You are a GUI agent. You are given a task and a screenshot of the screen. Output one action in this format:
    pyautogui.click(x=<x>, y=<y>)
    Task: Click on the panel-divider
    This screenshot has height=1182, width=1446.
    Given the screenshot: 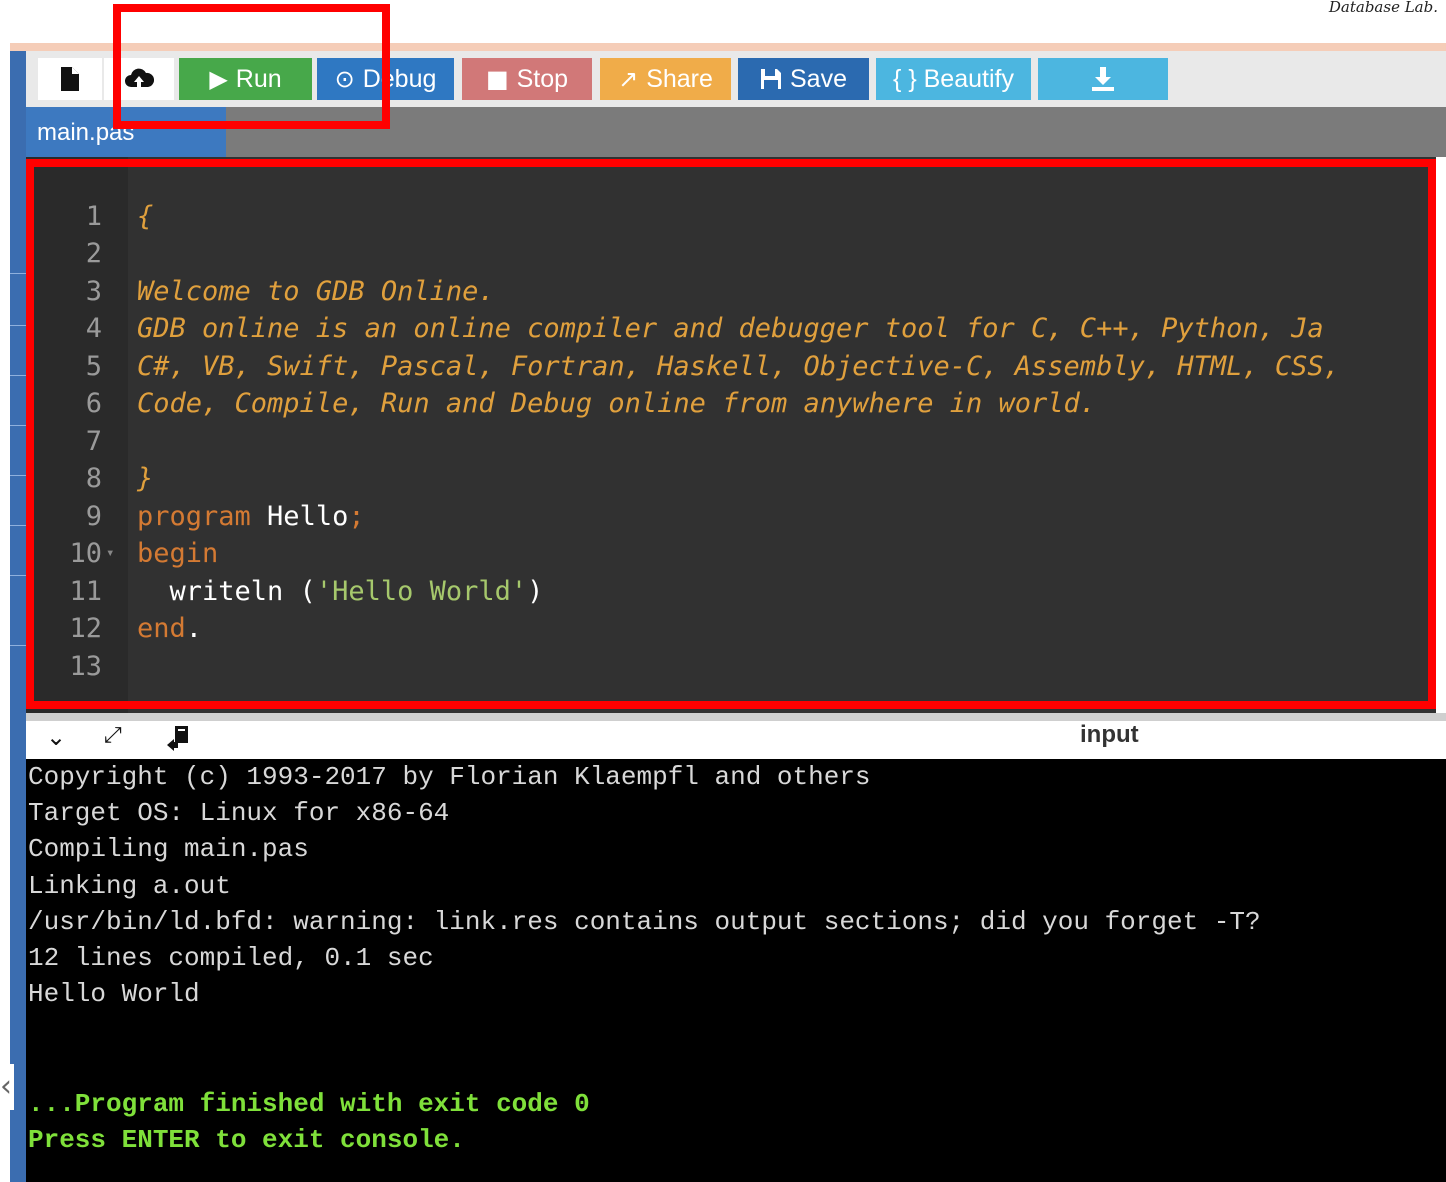 What is the action you would take?
    pyautogui.click(x=736, y=717)
    